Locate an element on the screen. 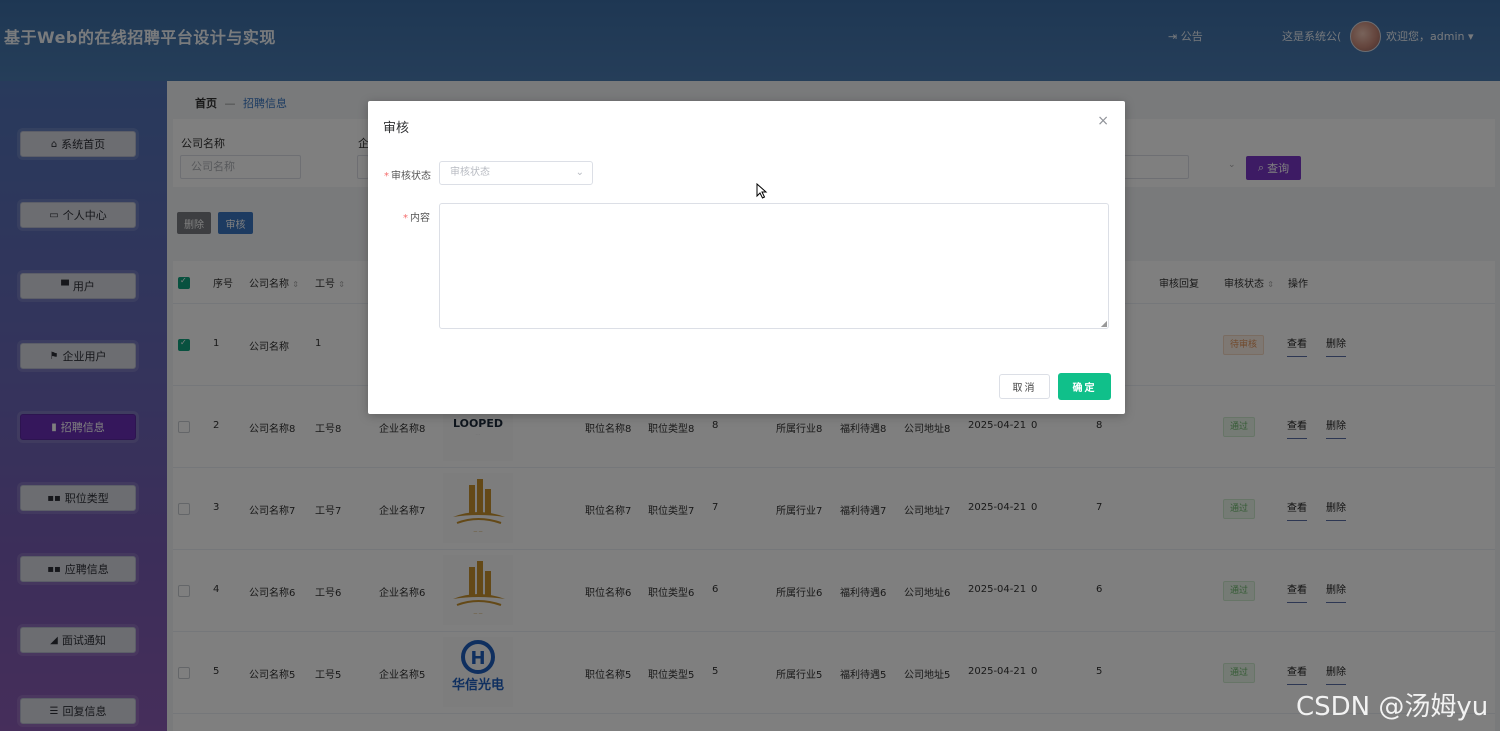 This screenshot has width=1500, height=731. audit-status-select: 审核状态 ⌄ is located at coordinates (516, 173).